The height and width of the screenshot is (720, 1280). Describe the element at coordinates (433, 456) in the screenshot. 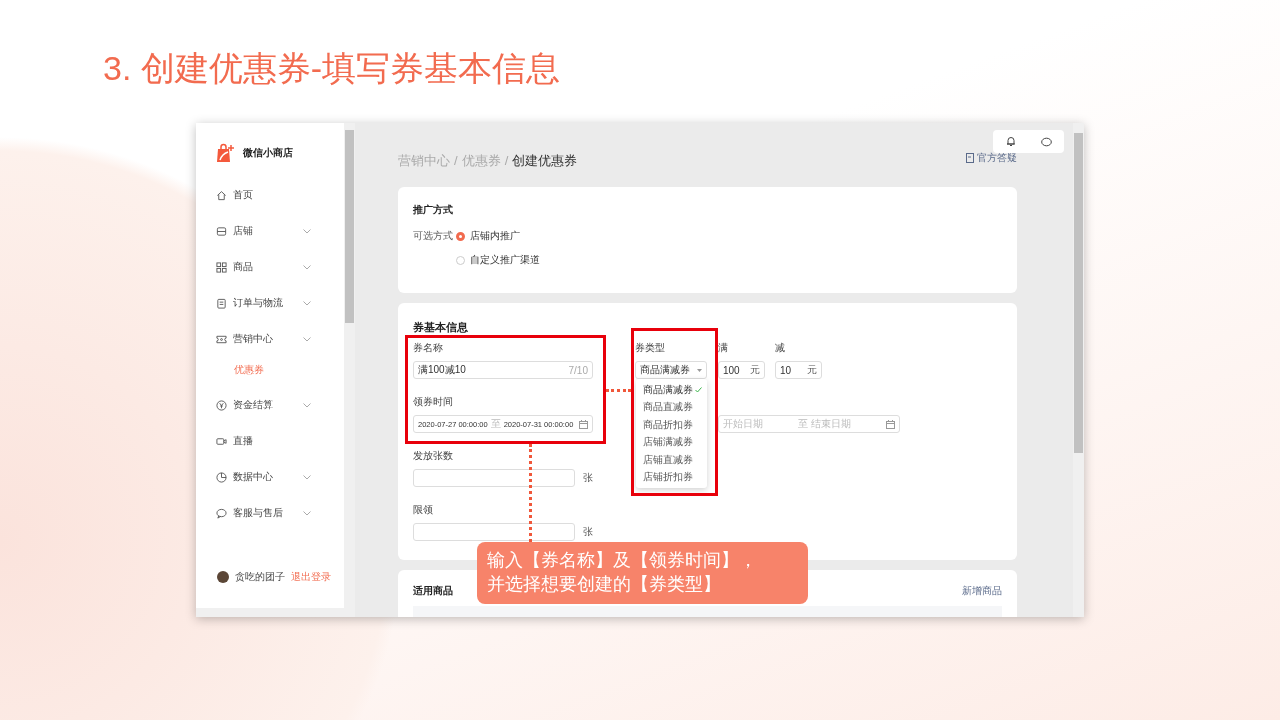

I see `field-label: 发放张数` at that location.